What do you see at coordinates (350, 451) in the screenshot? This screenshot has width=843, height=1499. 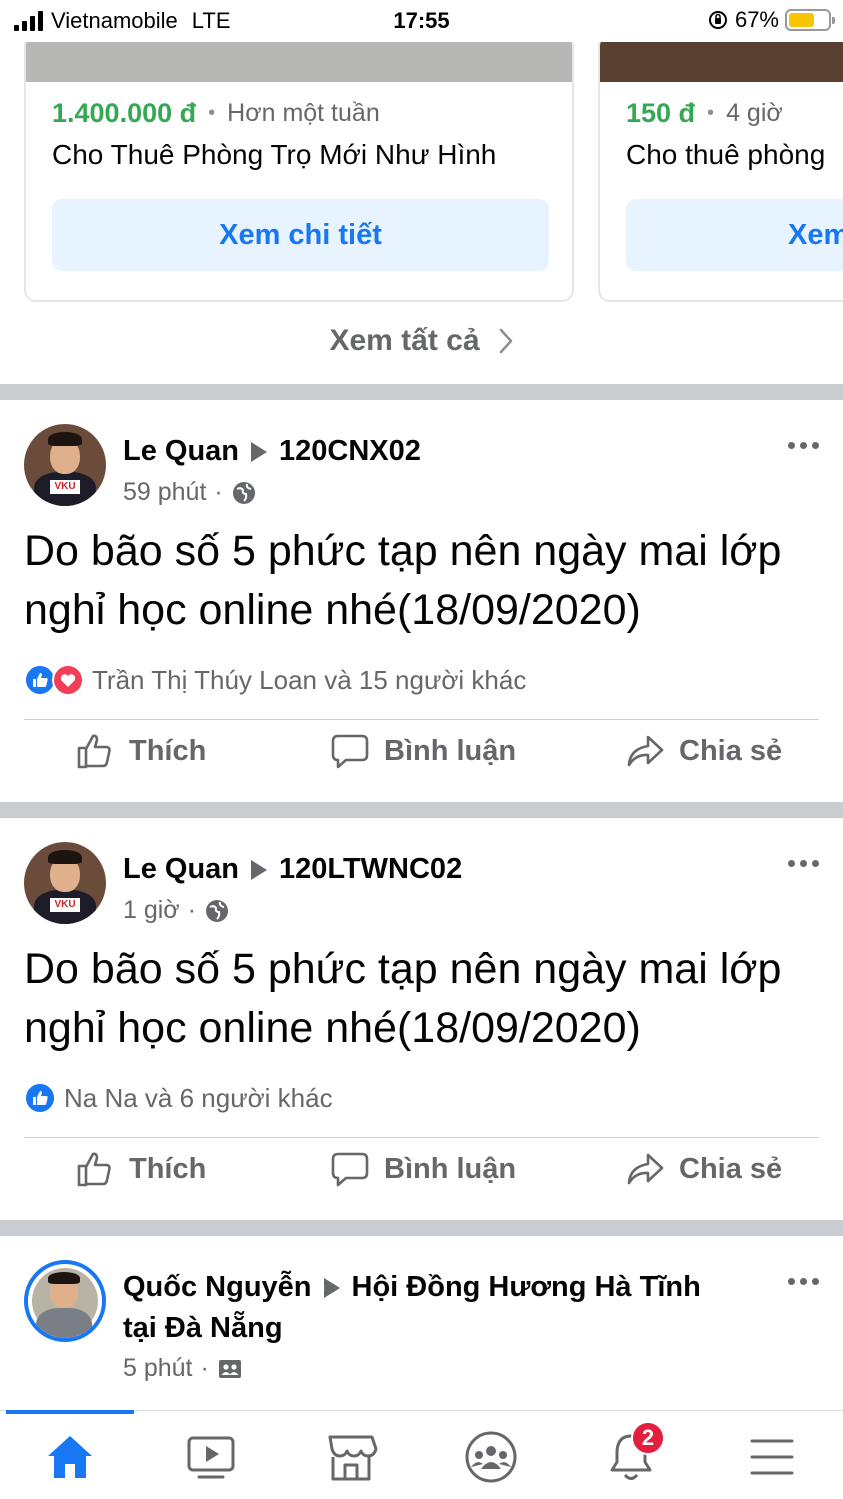 I see `group-name: 120CNX02` at bounding box center [350, 451].